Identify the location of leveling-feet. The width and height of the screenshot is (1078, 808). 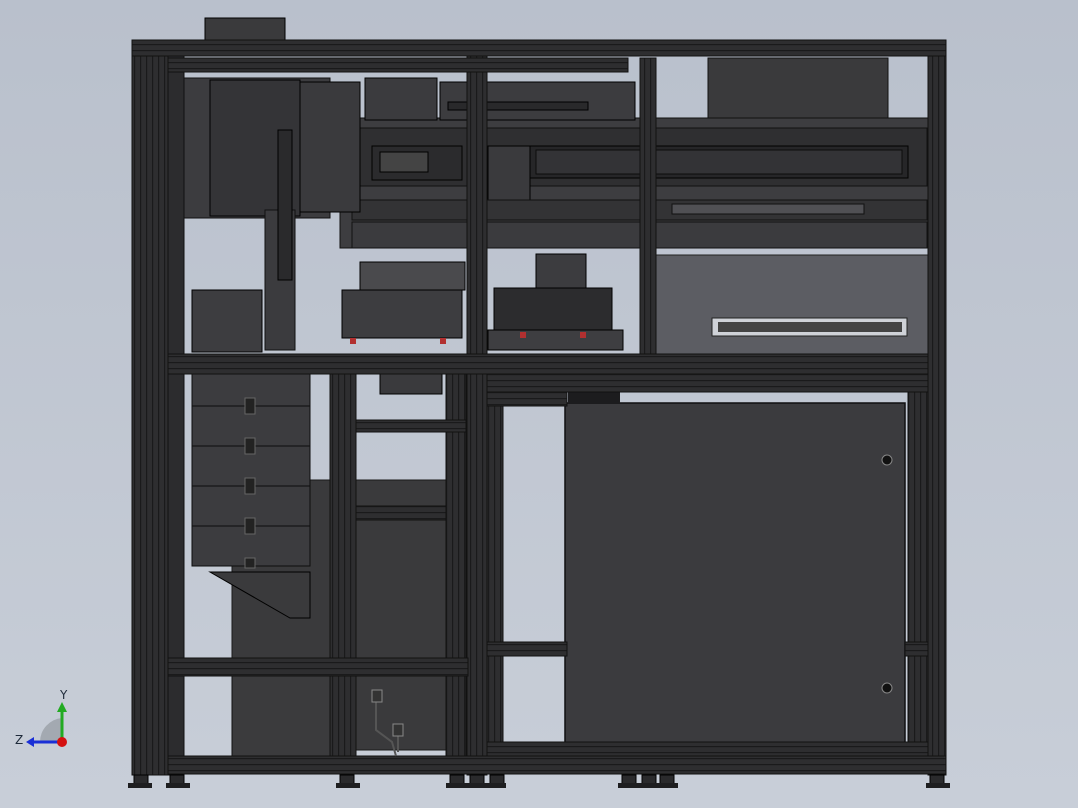
(539, 781).